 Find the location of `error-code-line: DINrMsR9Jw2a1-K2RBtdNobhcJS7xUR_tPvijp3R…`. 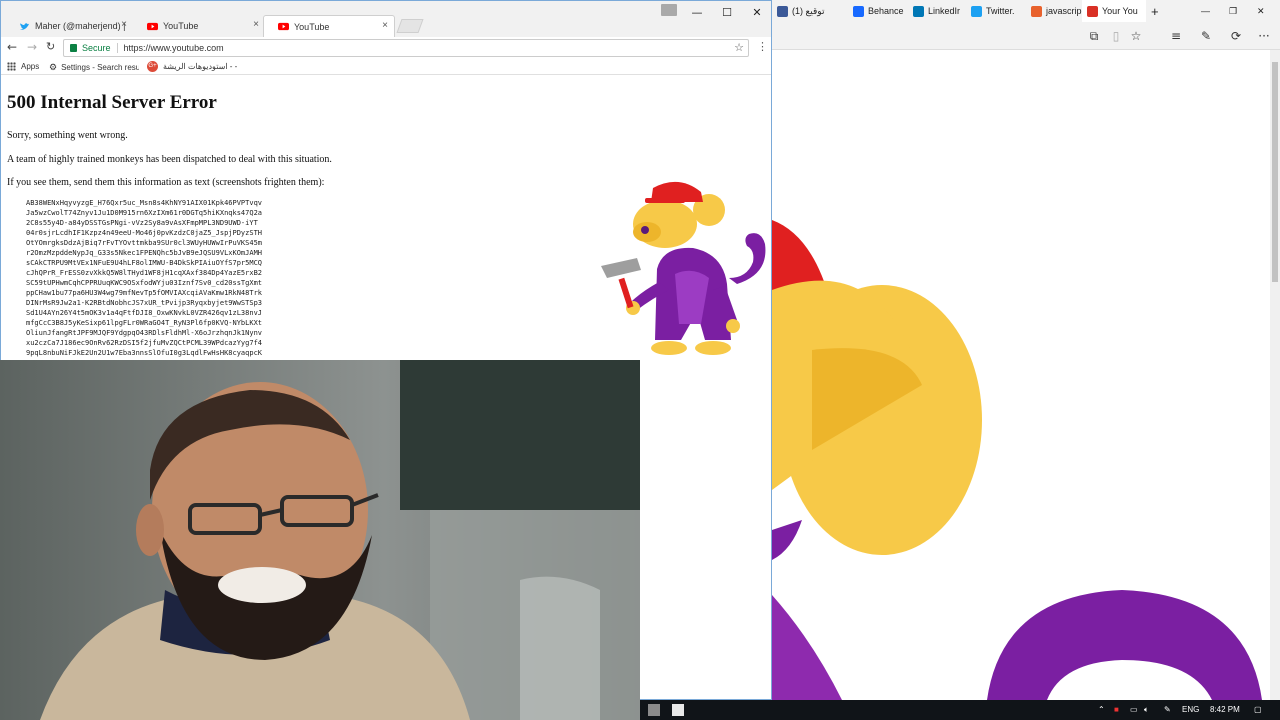

error-code-line: DINrMsR9Jw2a1-K2RBtdNobhcJS7xUR_tPvijp3R… is located at coordinates (144, 303).